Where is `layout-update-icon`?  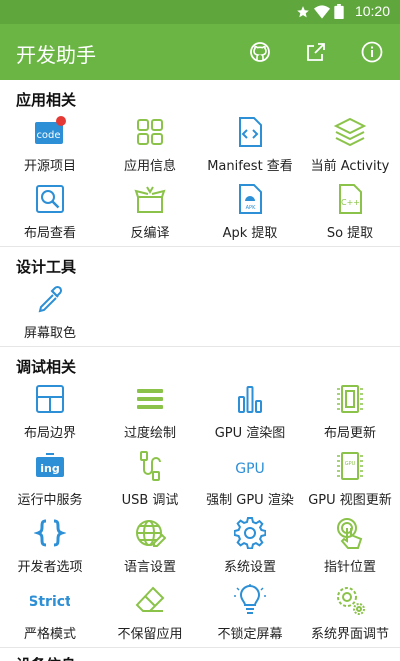 layout-update-icon is located at coordinates (350, 399).